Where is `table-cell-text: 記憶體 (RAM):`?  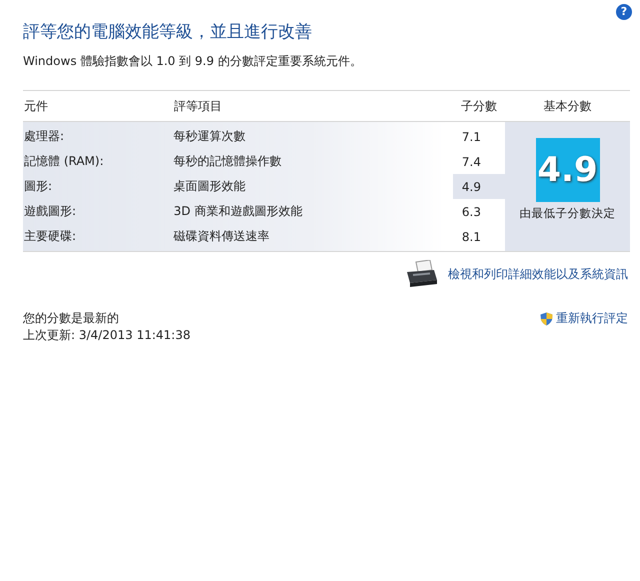 table-cell-text: 記憶體 (RAM): is located at coordinates (64, 161).